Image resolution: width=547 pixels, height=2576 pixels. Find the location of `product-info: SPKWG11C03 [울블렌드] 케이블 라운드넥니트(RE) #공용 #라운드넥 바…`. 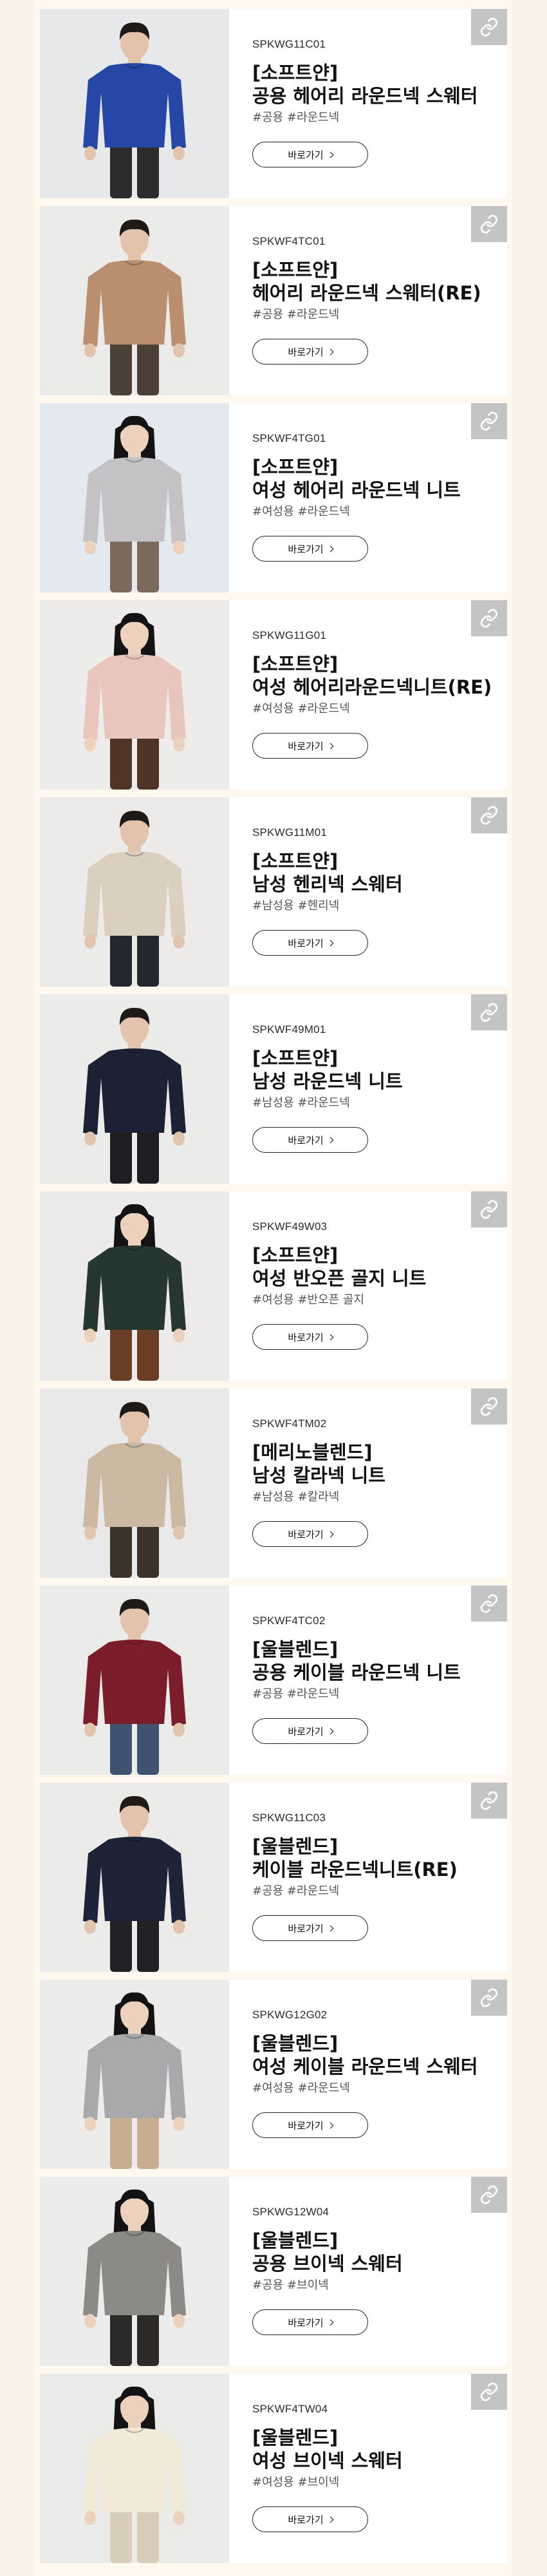

product-info: SPKWG11C03 [울블렌드] 케이블 라운드넥니트(RE) #공용 #라운드넥 바… is located at coordinates (368, 1878).